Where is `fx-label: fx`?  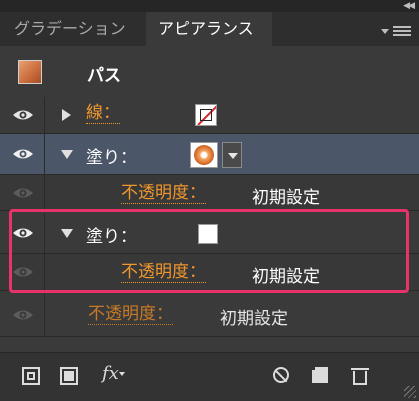 fx-label: fx is located at coordinates (110, 373).